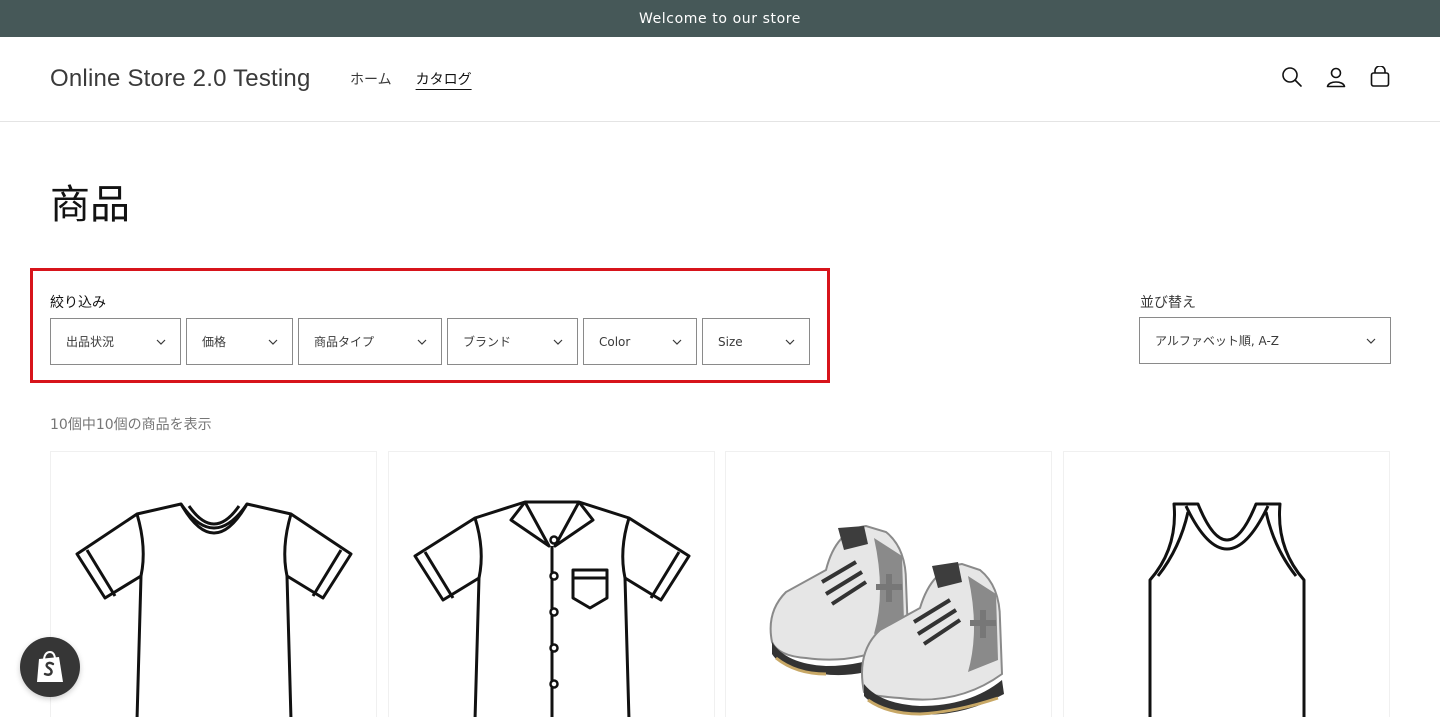 This screenshot has height=717, width=1440. What do you see at coordinates (371, 80) in the screenshot?
I see `nav-item-home: ホーム` at bounding box center [371, 80].